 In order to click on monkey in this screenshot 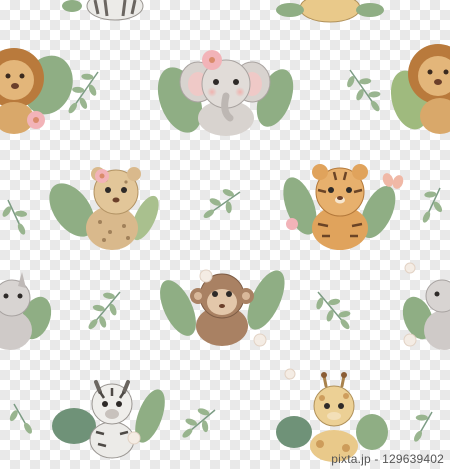, I will do `click(222, 308)`.